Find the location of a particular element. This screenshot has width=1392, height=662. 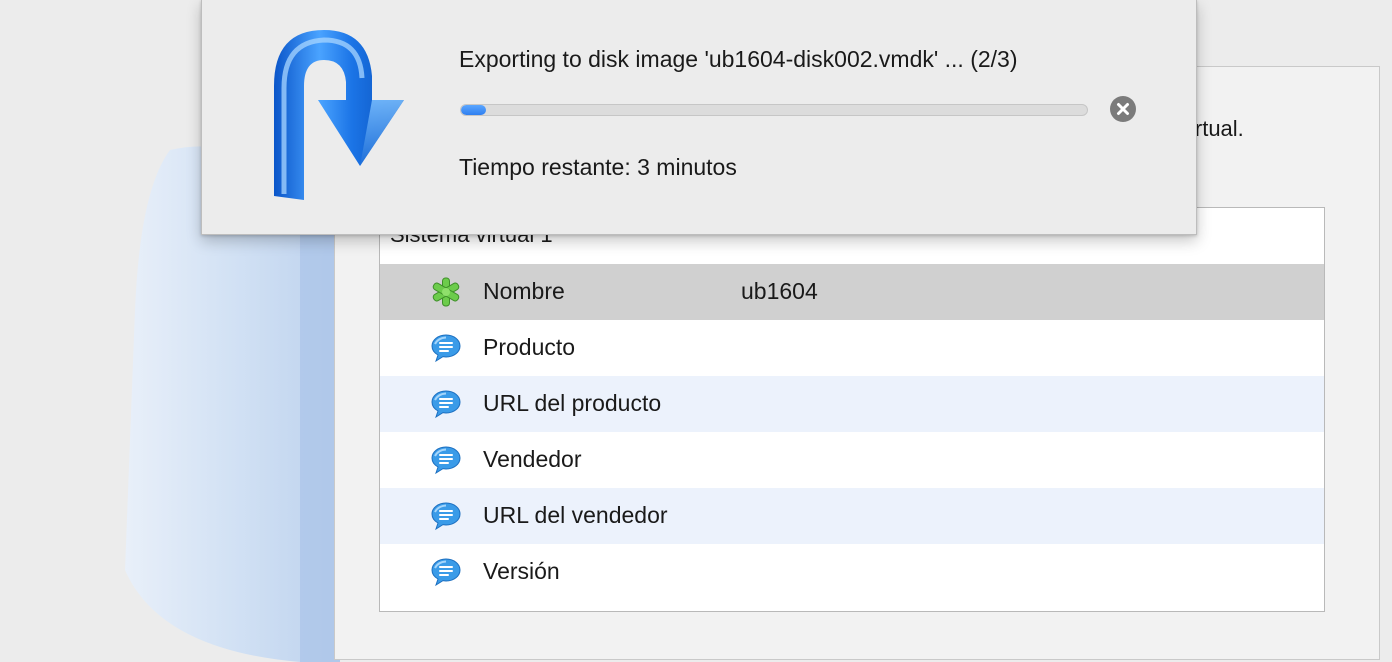

time-remaining-text: Tiempo restante: 3 minutos is located at coordinates (598, 167).